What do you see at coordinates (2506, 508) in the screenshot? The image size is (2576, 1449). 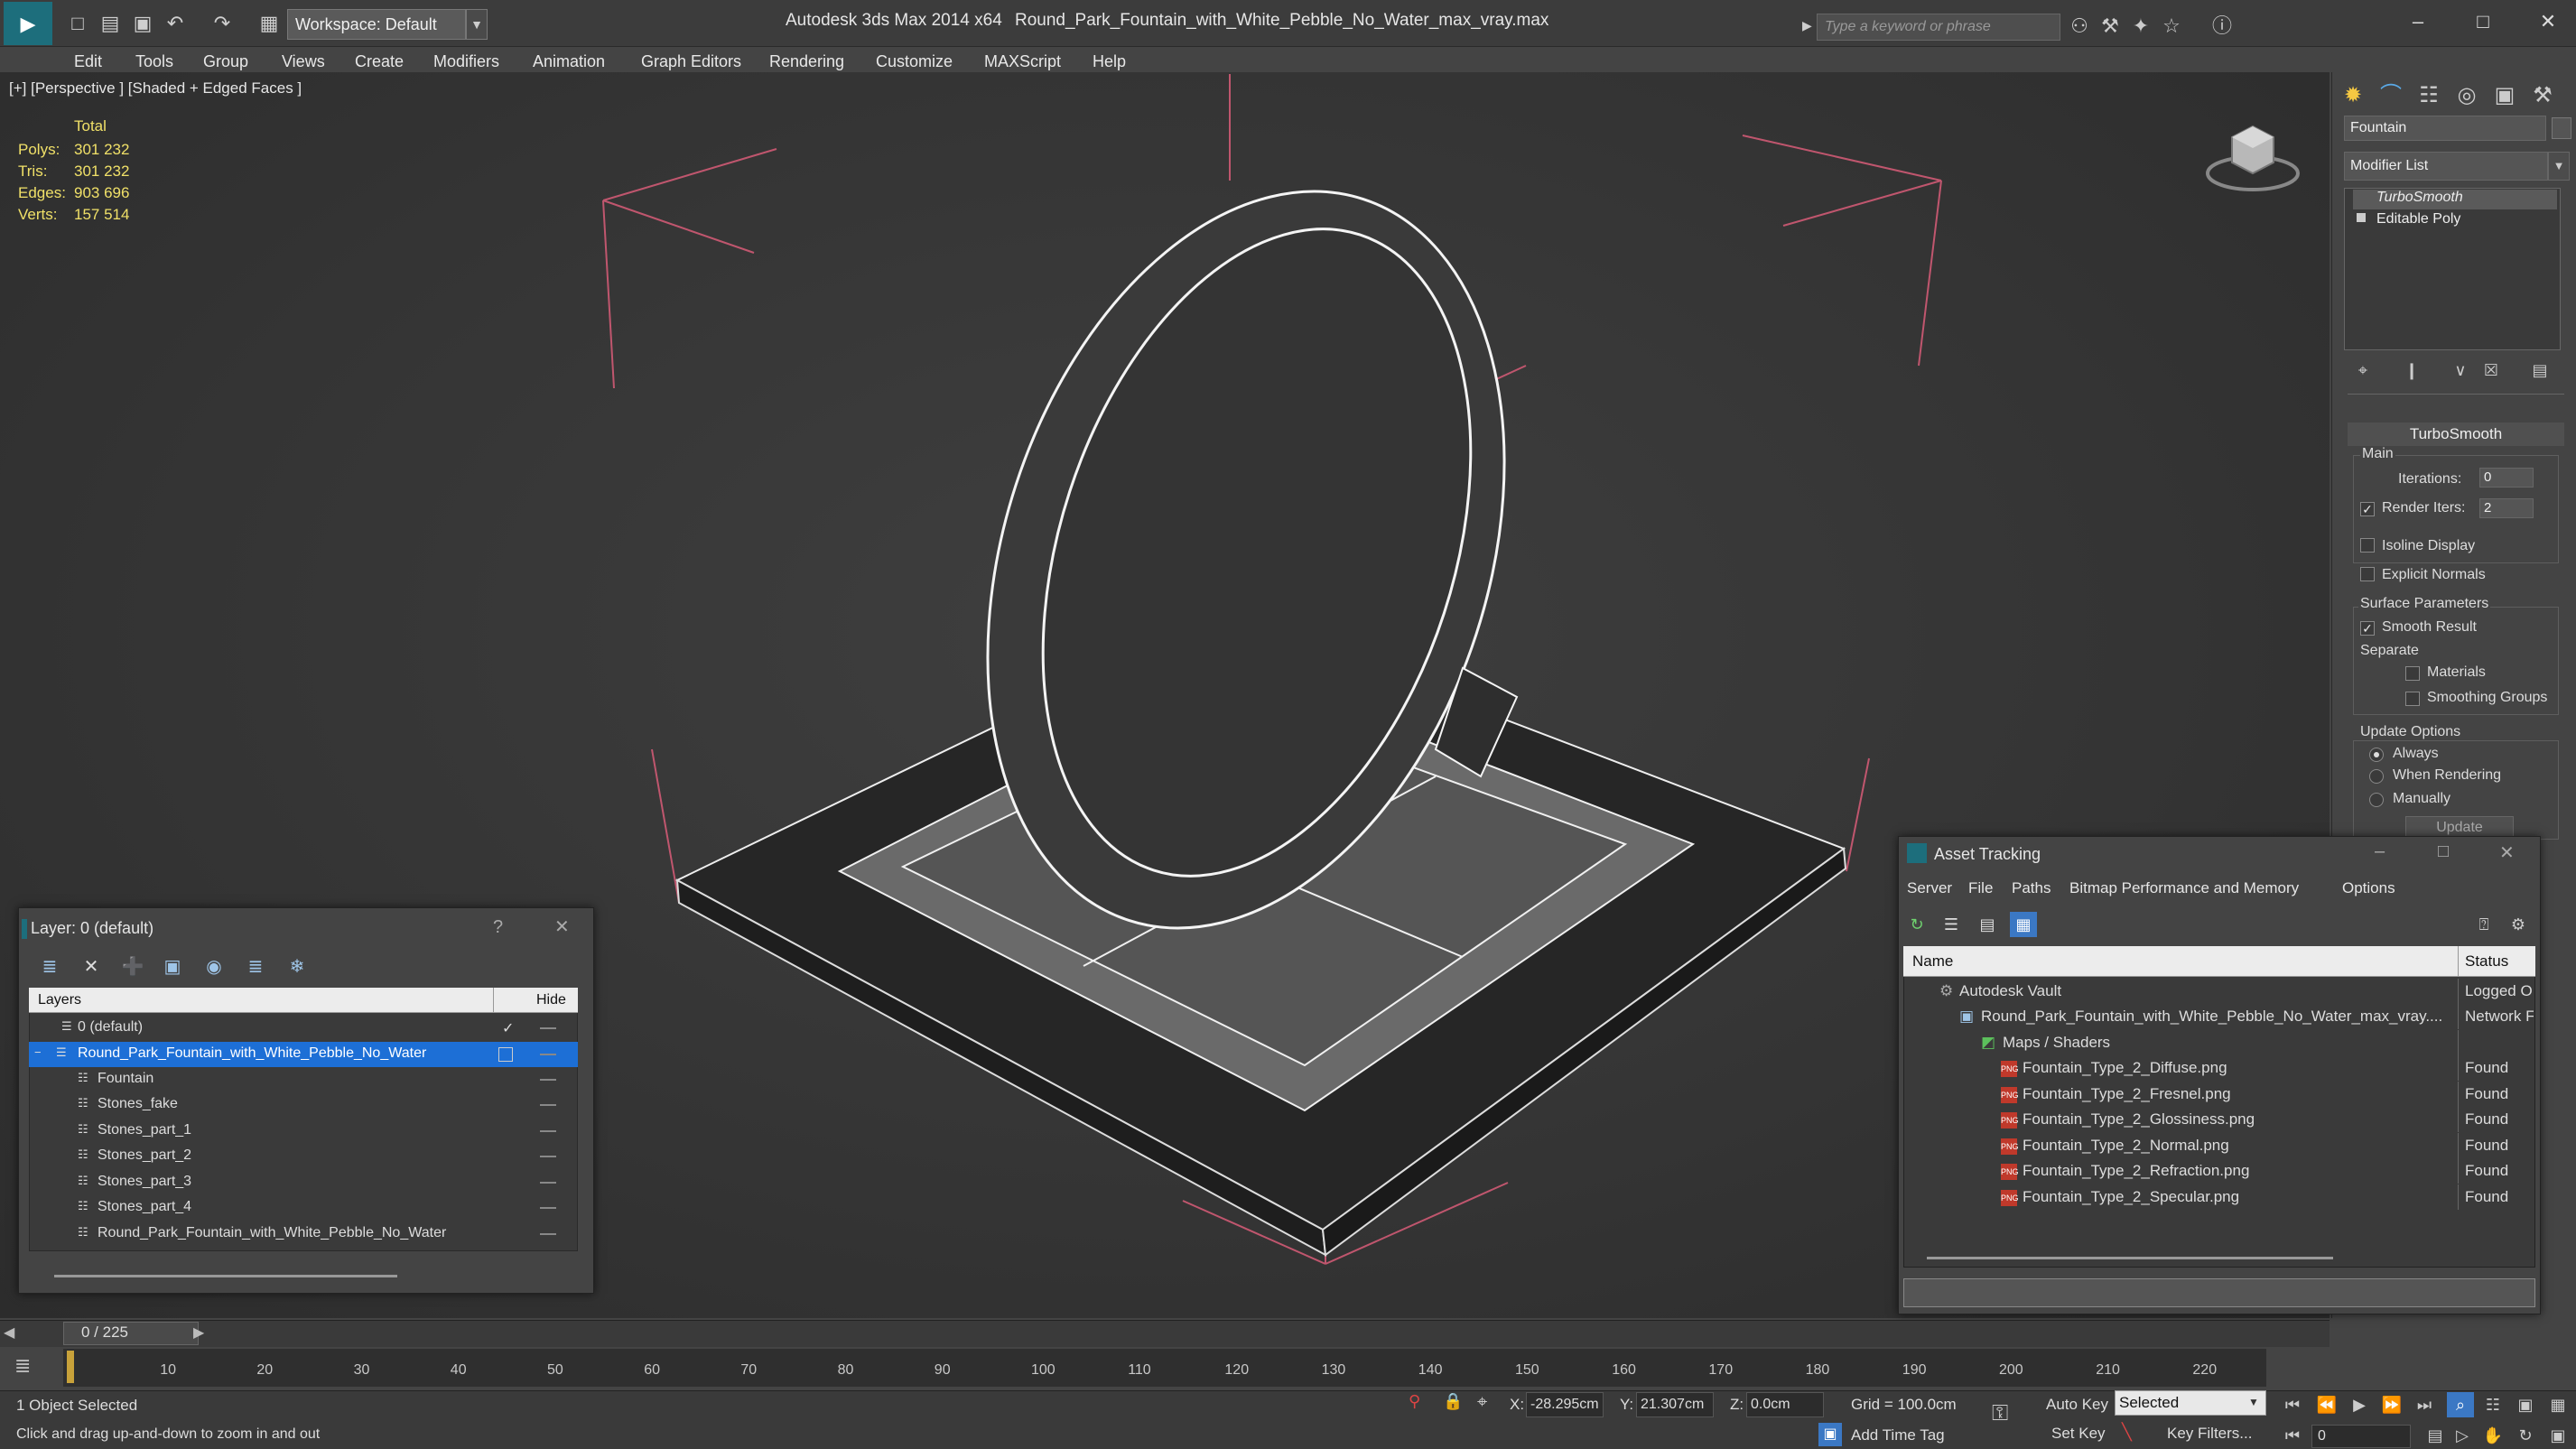 I see `render-iters-spinner: 2` at bounding box center [2506, 508].